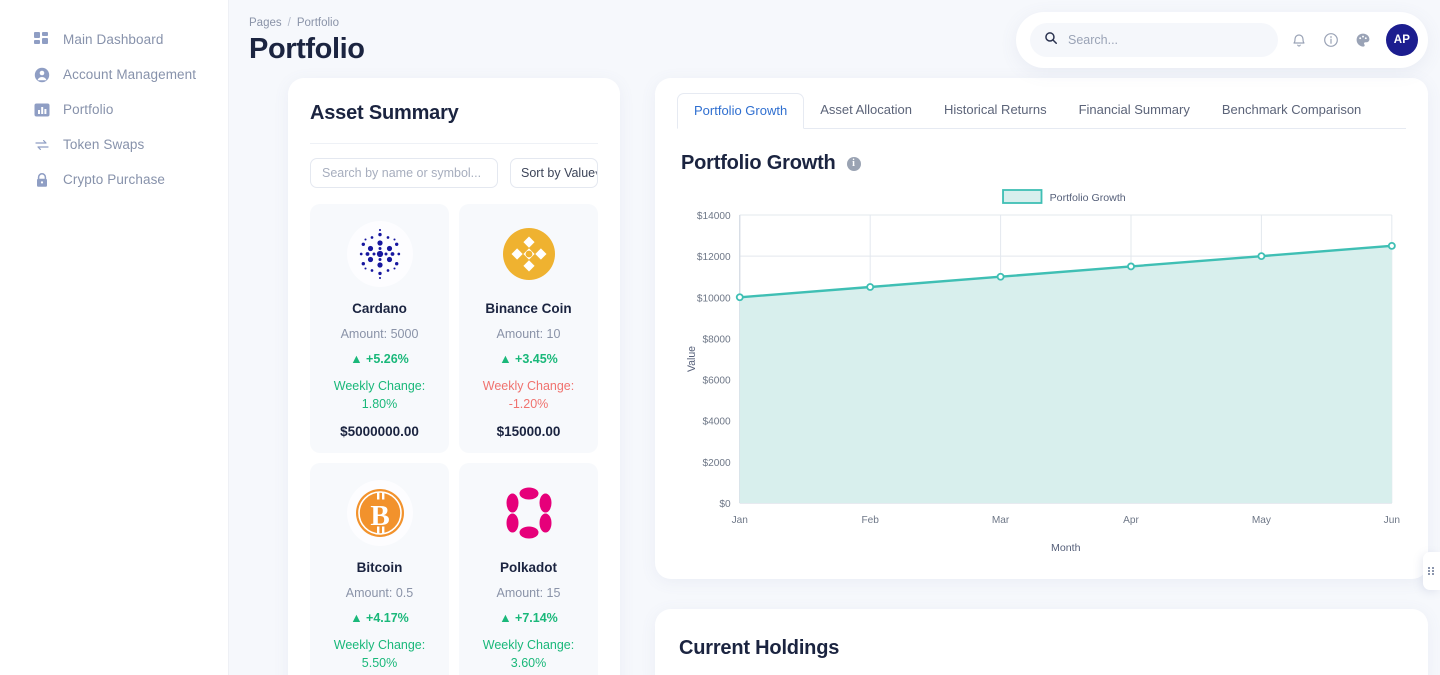 The width and height of the screenshot is (1440, 675). I want to click on swap-arrows-icon, so click(42, 145).